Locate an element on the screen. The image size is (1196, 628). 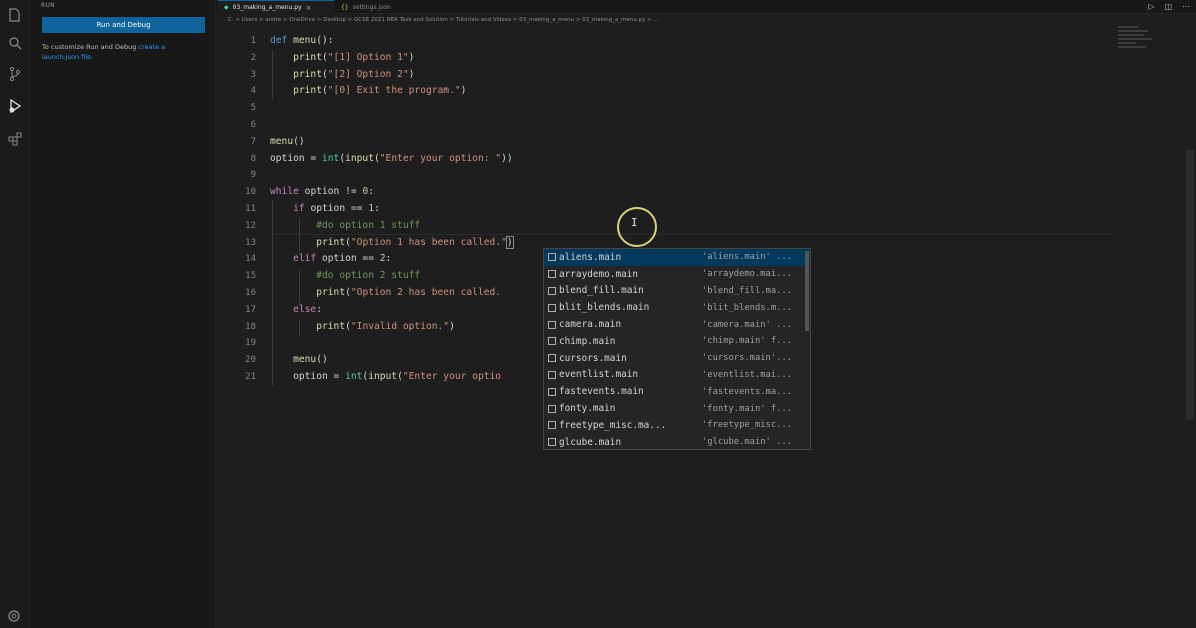
line-number: 6 is located at coordinates (253, 124).